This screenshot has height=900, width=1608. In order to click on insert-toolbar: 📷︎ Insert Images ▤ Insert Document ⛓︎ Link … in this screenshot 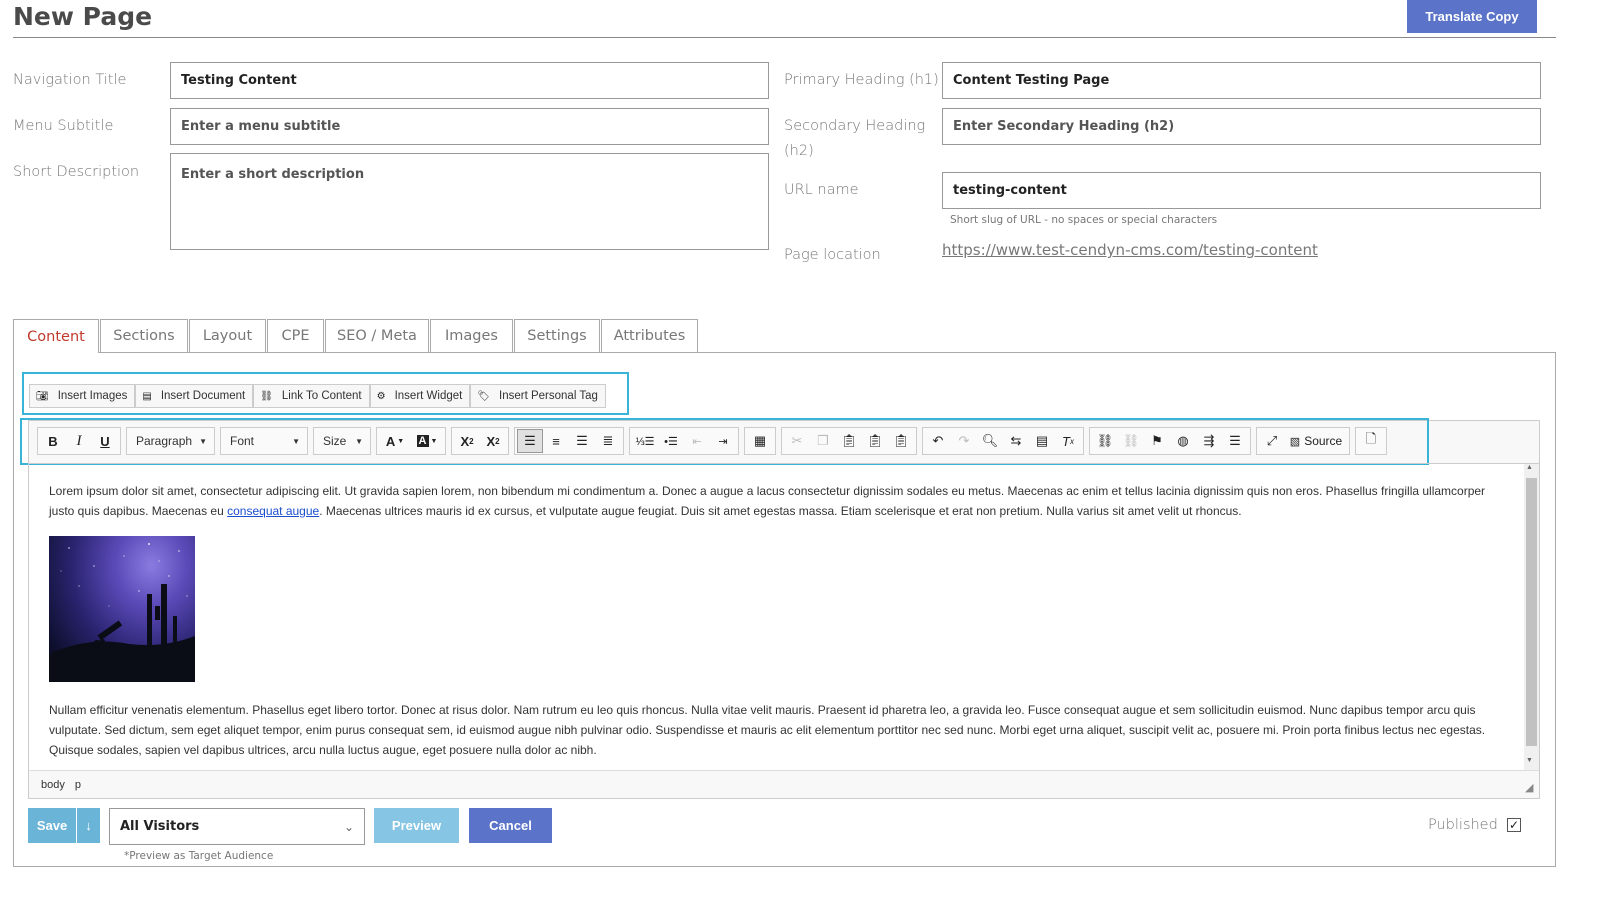, I will do `click(317, 396)`.